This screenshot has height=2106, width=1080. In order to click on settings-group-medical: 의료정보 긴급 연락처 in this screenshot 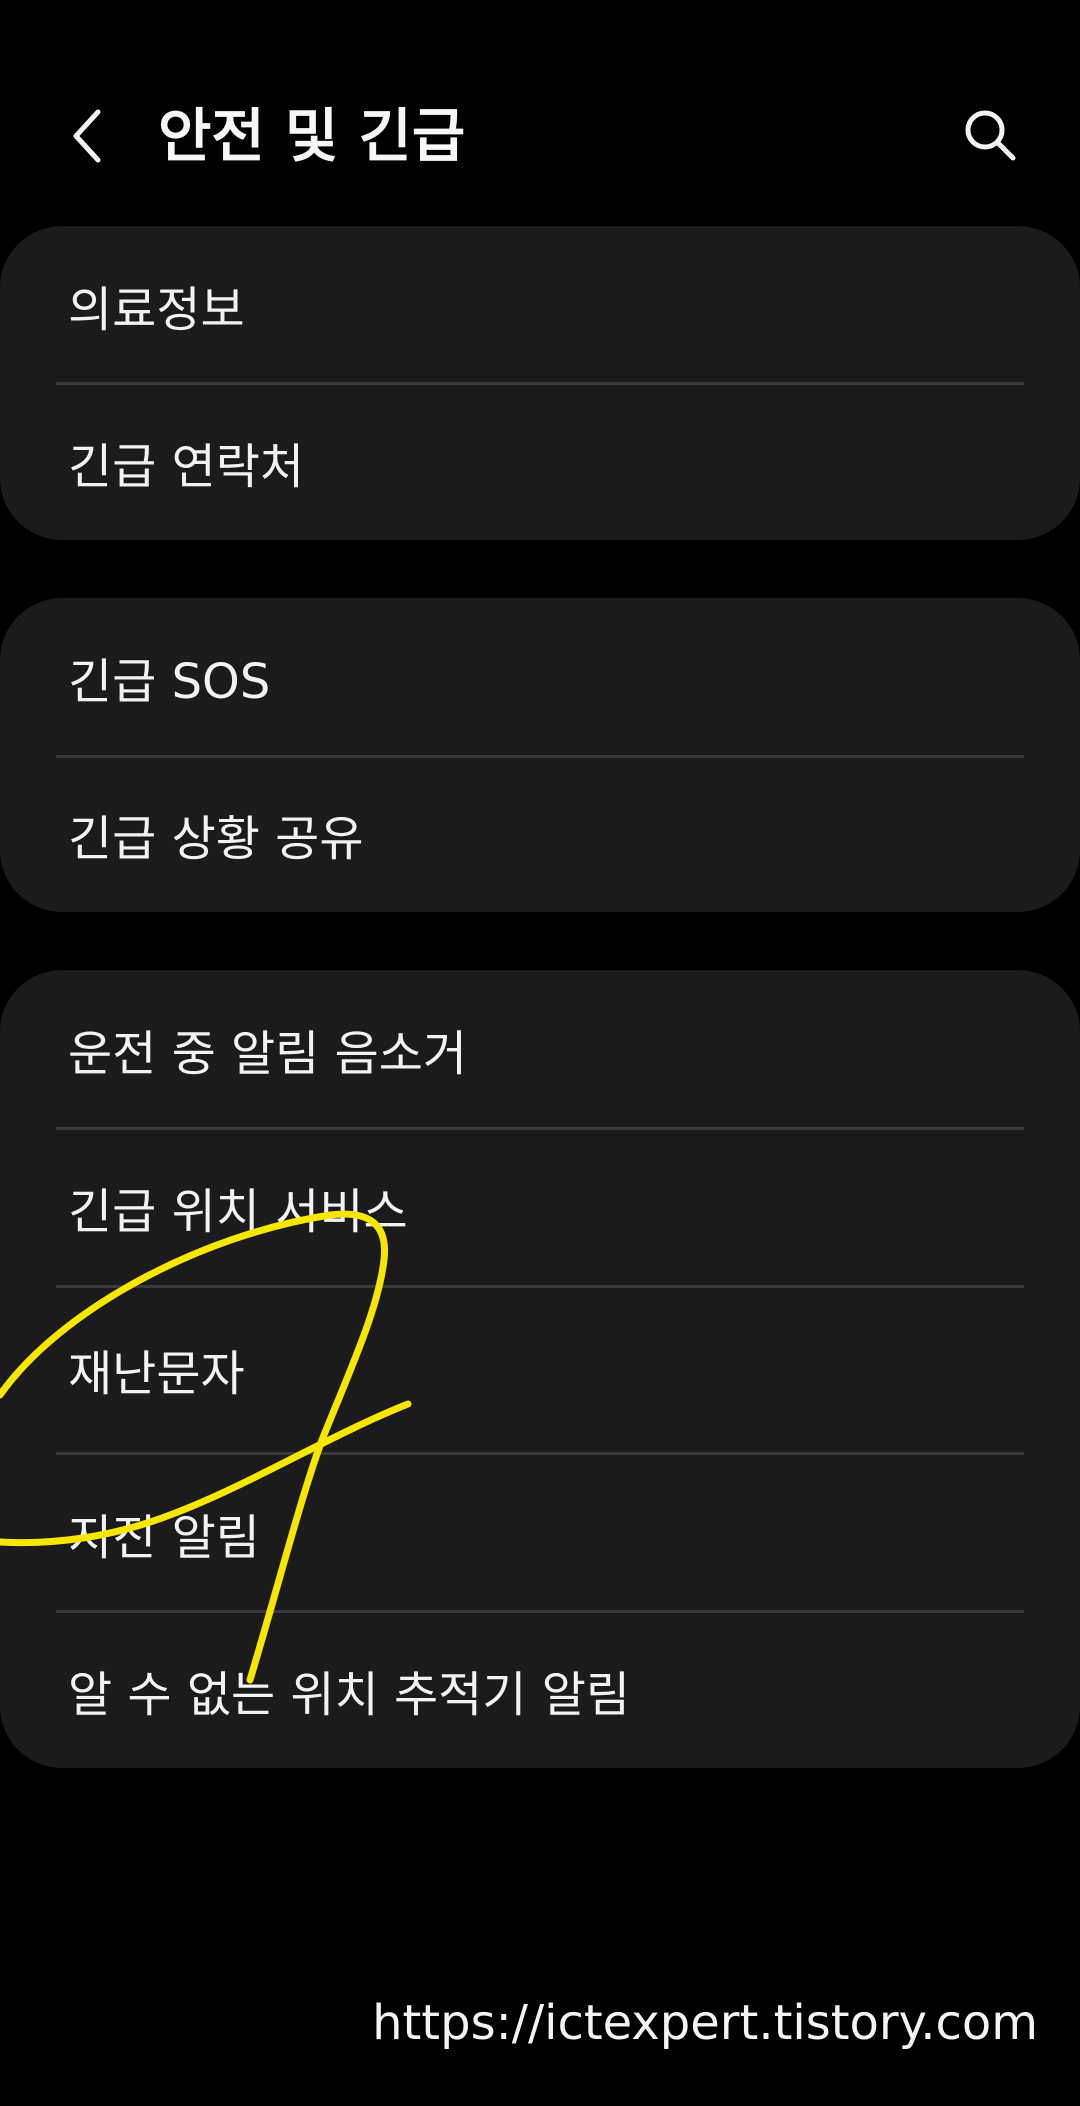, I will do `click(540, 383)`.